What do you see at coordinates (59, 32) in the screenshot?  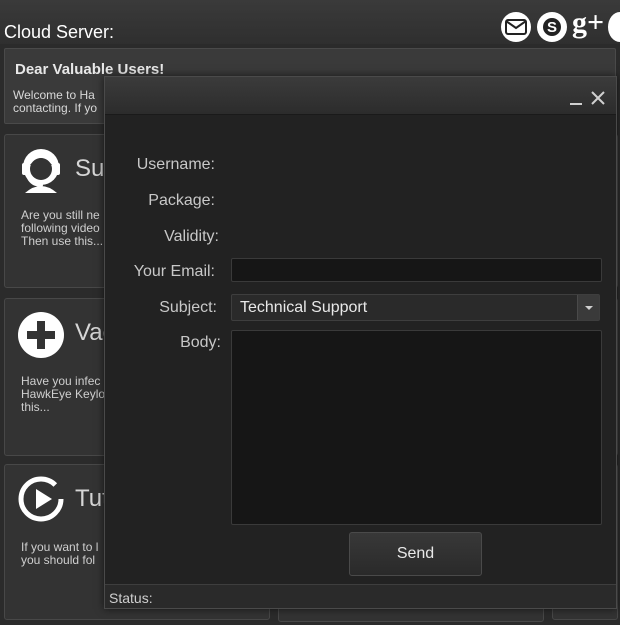 I see `app-title: Cloud Server:` at bounding box center [59, 32].